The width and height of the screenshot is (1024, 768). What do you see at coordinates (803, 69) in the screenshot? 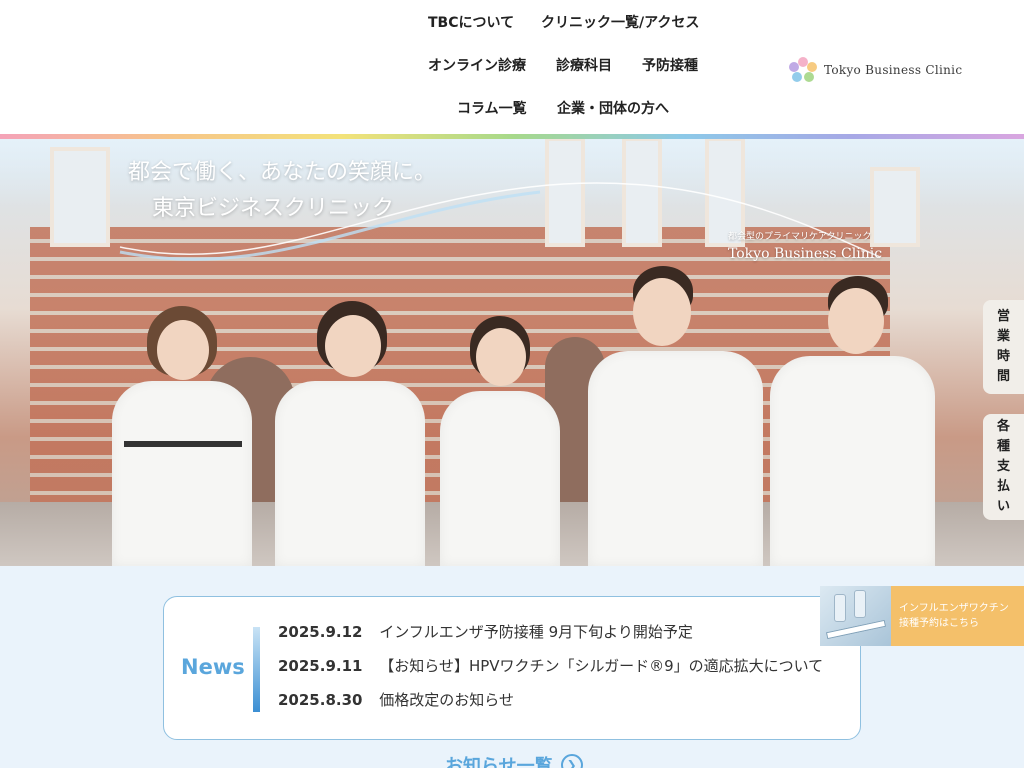
I see `flower-logo-icon` at bounding box center [803, 69].